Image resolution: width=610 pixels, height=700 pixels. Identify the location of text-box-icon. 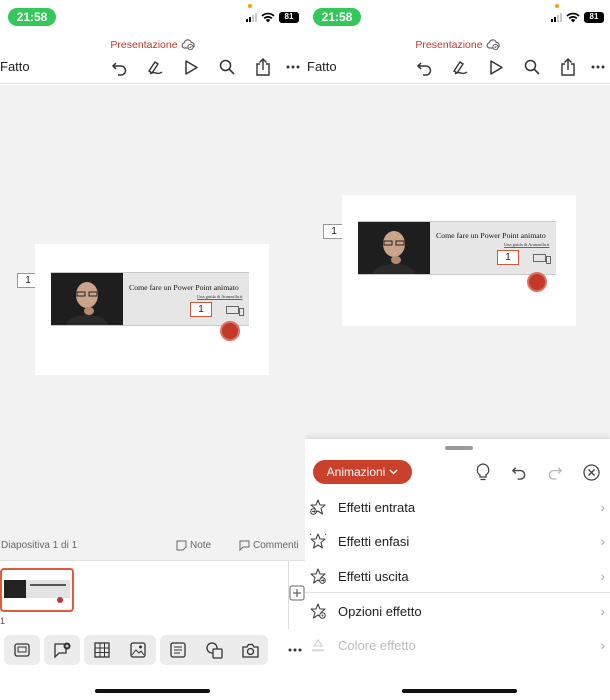
(178, 650).